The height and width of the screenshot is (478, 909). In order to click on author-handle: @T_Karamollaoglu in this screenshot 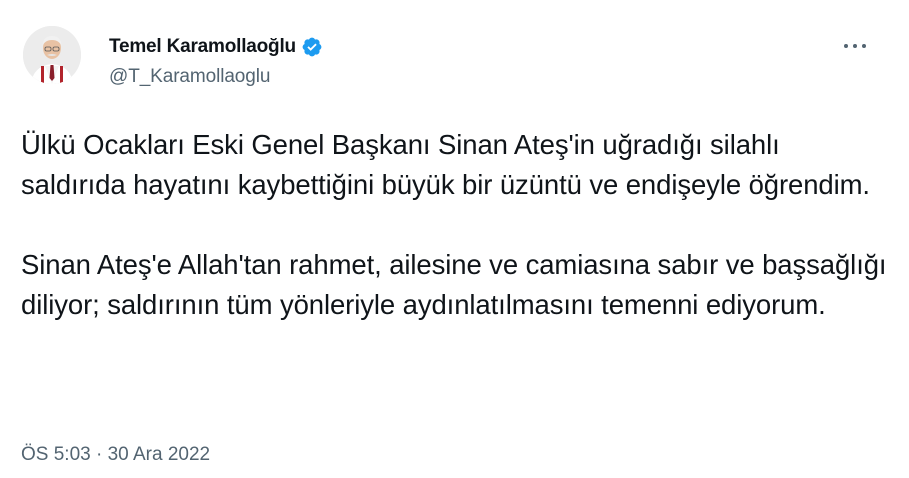, I will do `click(189, 77)`.